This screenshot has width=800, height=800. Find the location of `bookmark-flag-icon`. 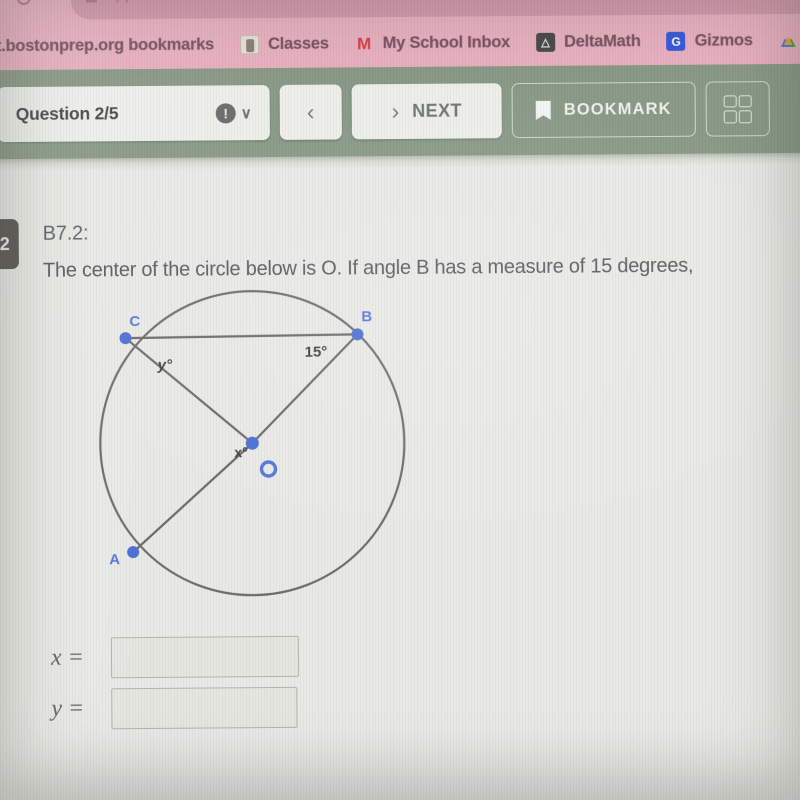

bookmark-flag-icon is located at coordinates (543, 110).